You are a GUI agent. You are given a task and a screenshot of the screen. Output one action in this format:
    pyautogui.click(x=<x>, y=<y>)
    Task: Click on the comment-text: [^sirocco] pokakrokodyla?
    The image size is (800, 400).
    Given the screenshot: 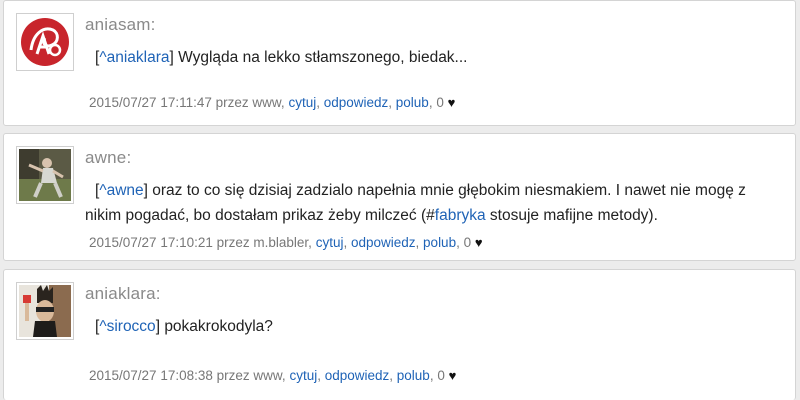 What is the action you would take?
    pyautogui.click(x=184, y=326)
    